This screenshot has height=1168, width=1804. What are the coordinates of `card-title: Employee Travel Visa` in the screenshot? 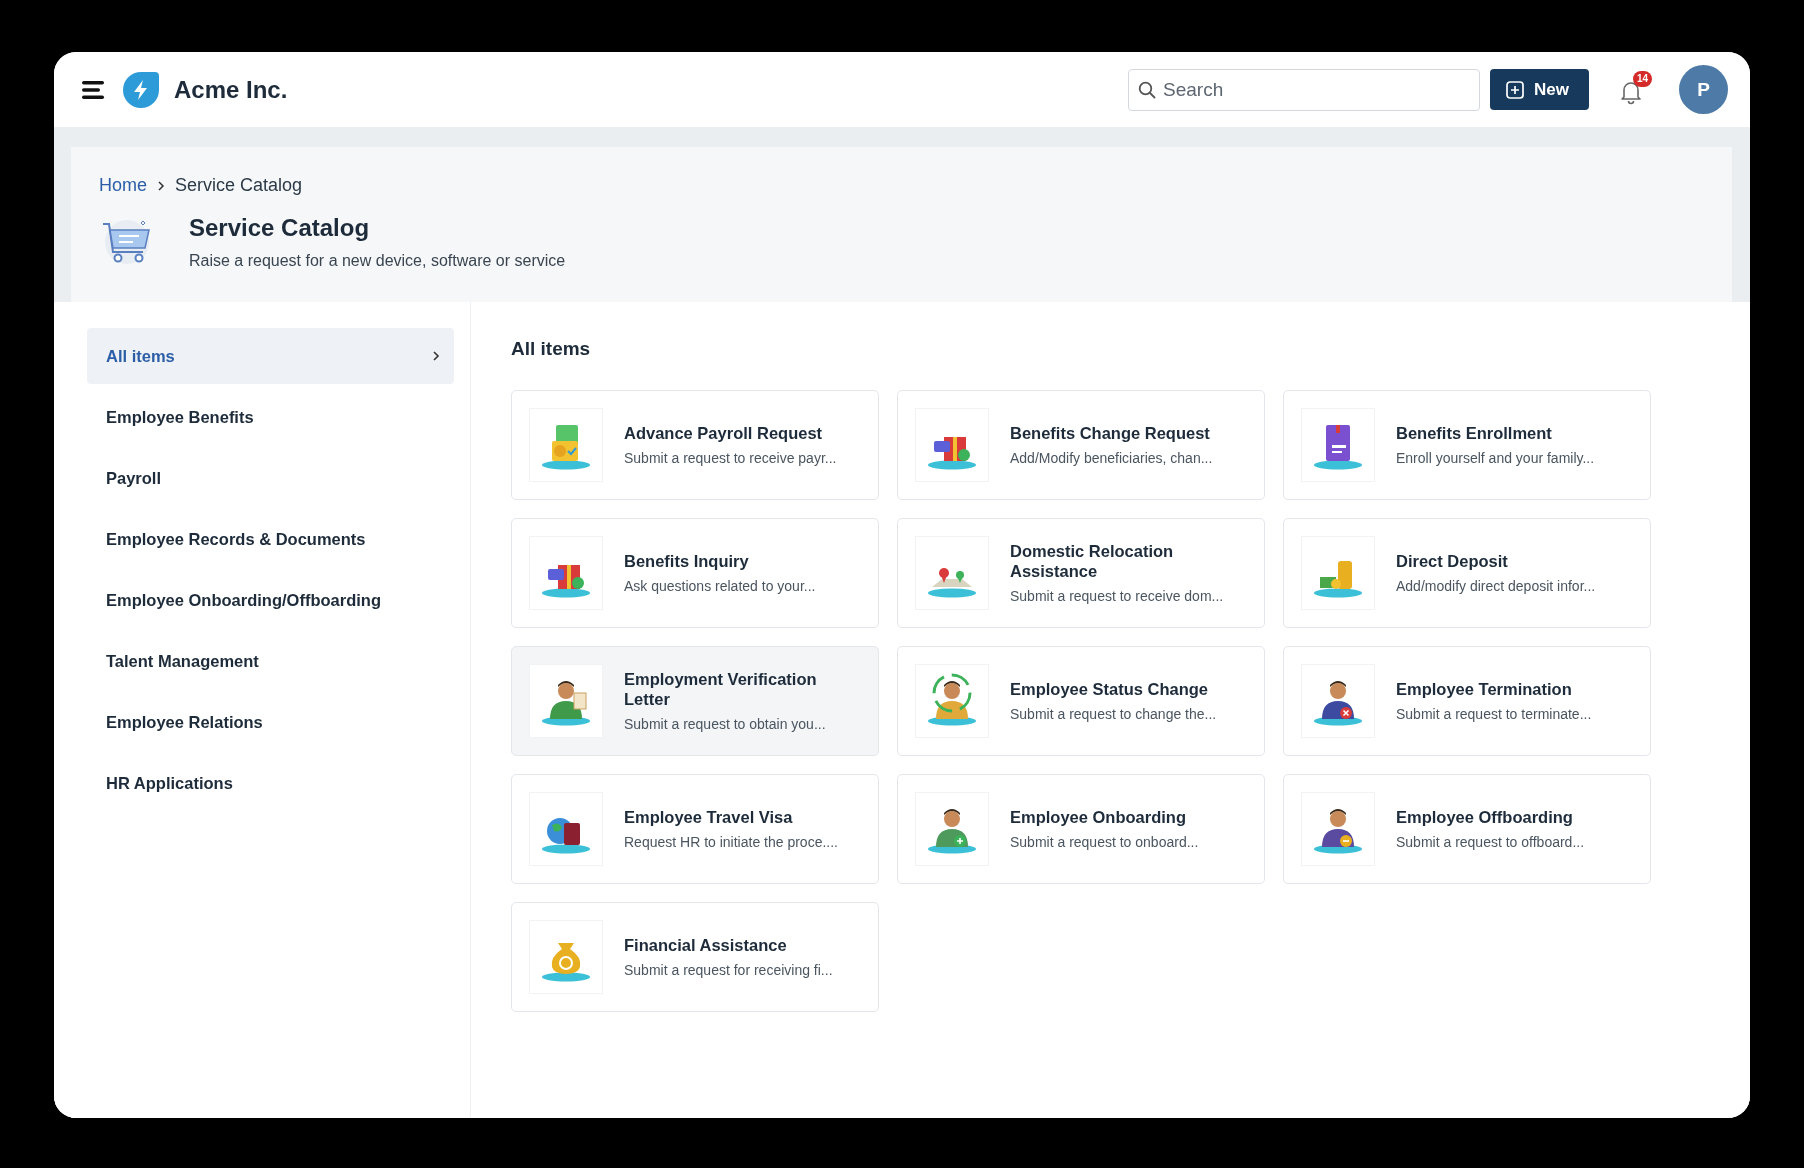 It's located at (709, 818).